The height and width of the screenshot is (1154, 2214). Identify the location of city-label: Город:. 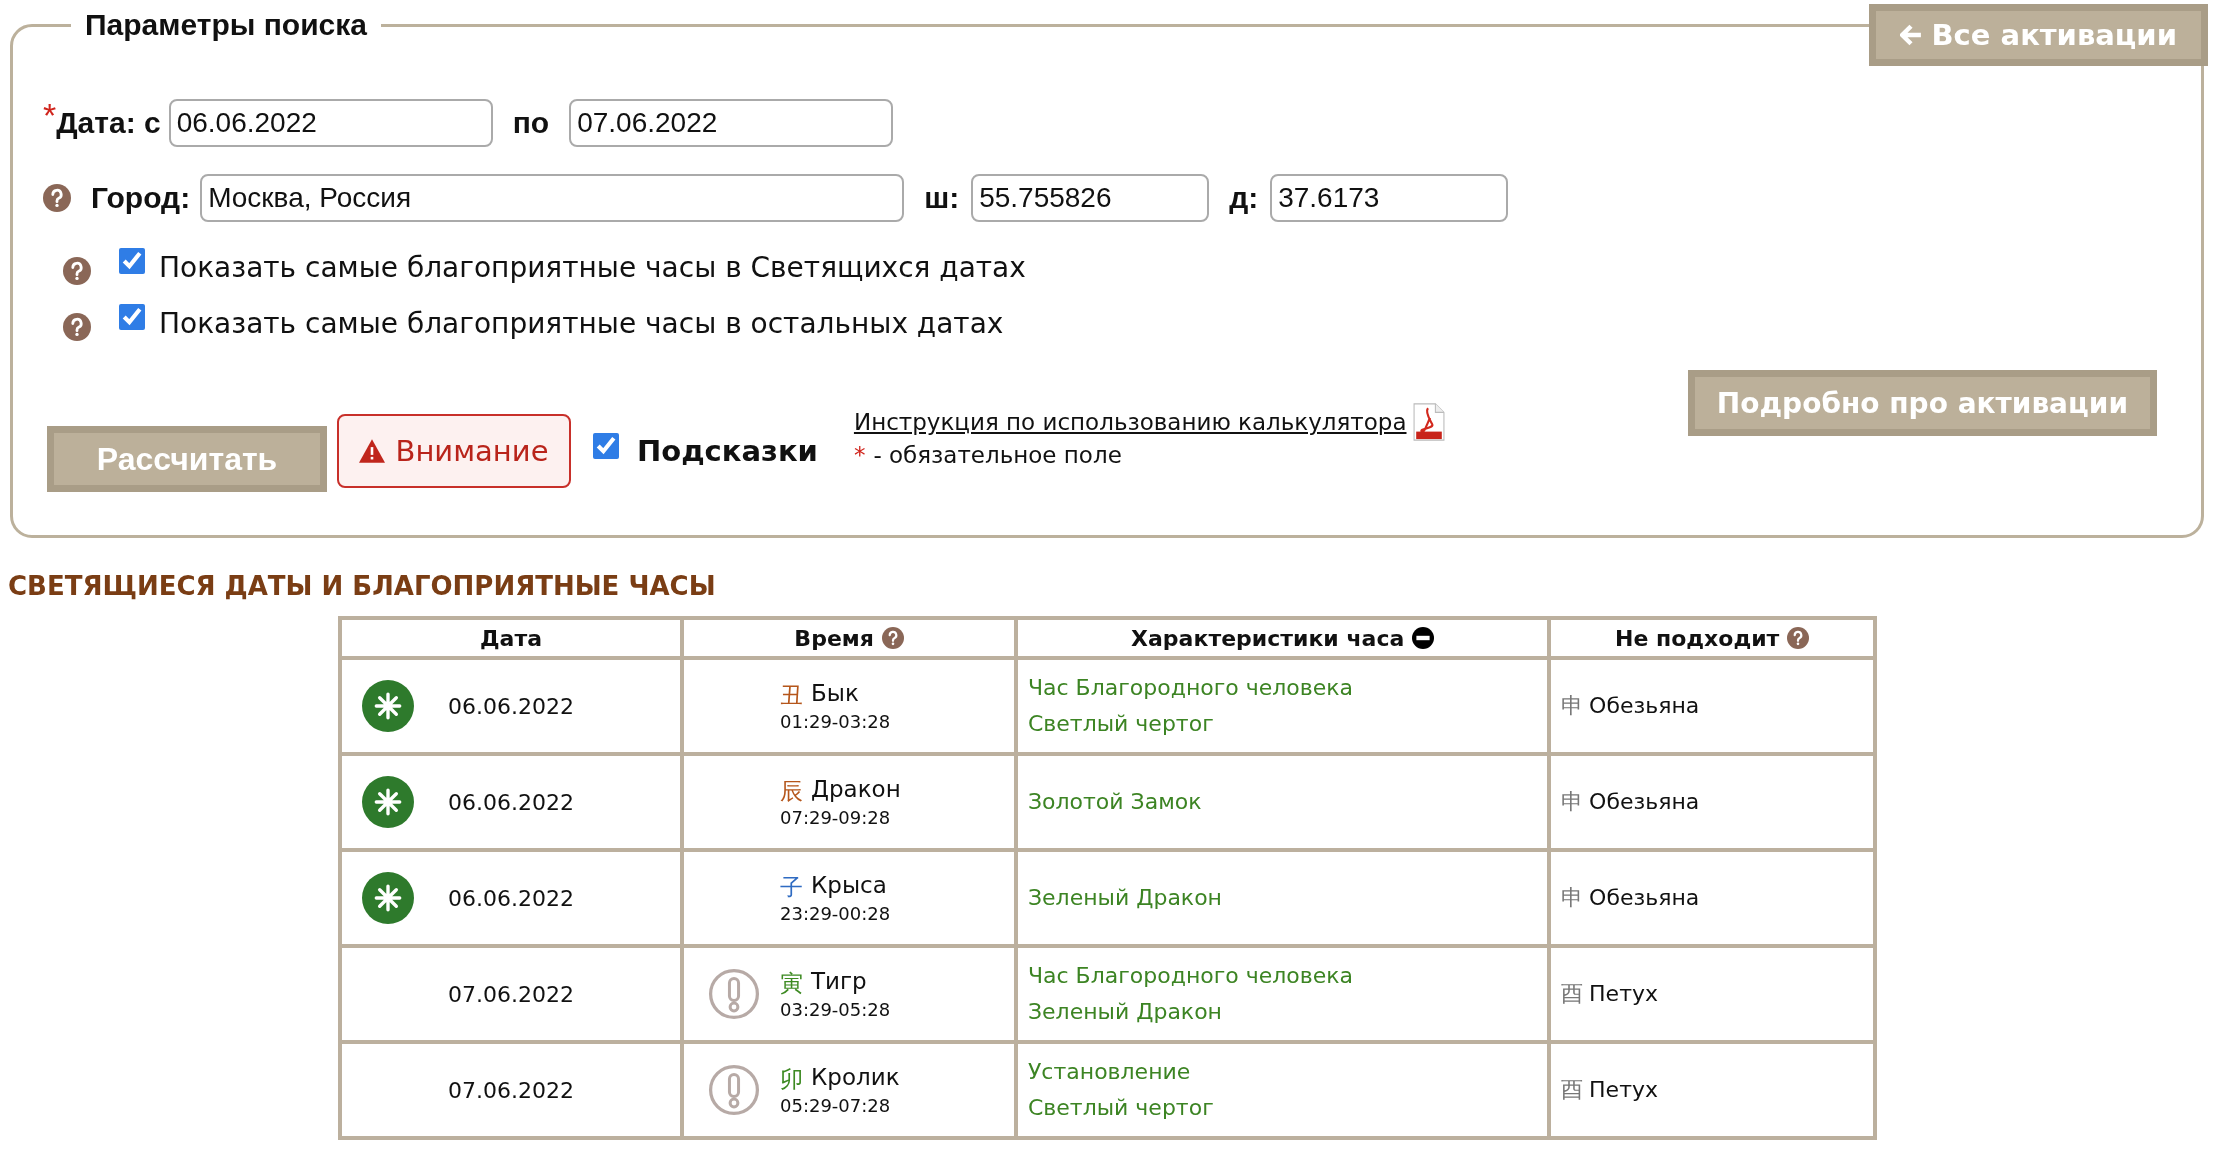
(141, 198).